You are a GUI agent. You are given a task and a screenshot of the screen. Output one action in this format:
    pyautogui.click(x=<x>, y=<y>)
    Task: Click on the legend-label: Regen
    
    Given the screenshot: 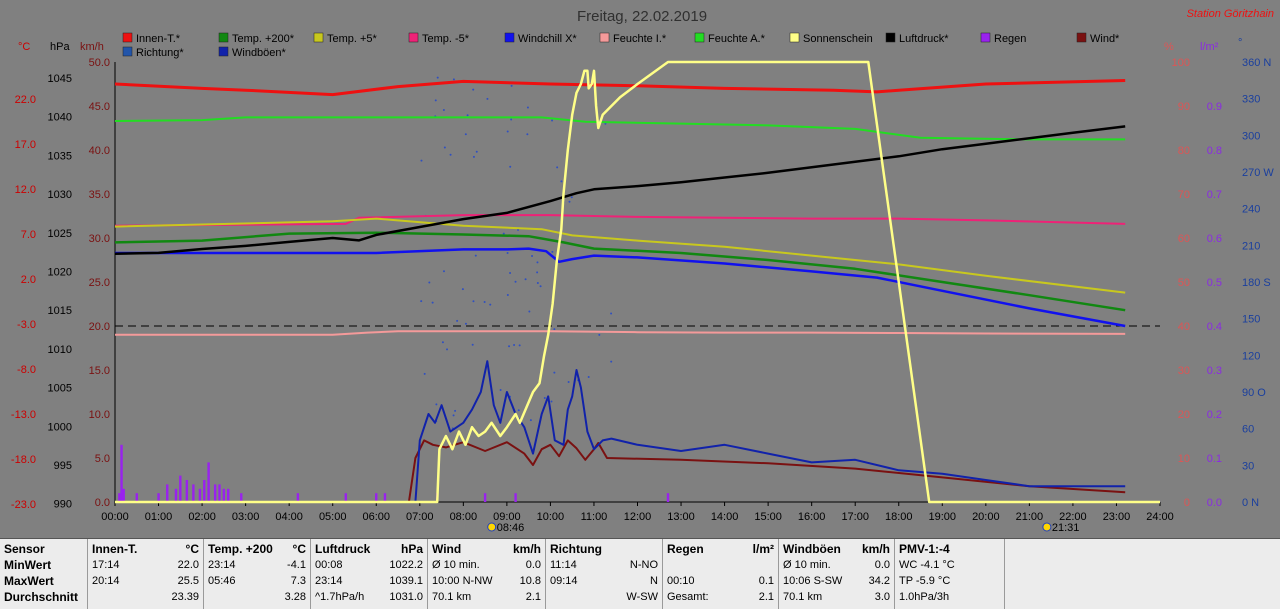 What is the action you would take?
    pyautogui.click(x=1010, y=39)
    